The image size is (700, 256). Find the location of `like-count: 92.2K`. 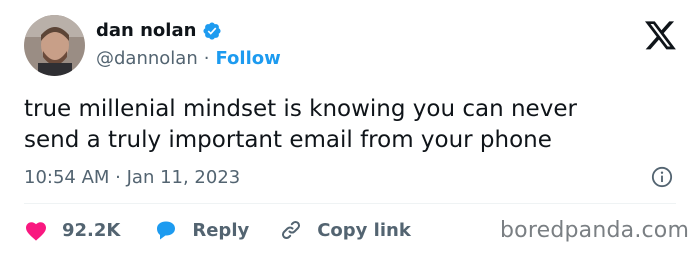

like-count: 92.2K is located at coordinates (91, 230).